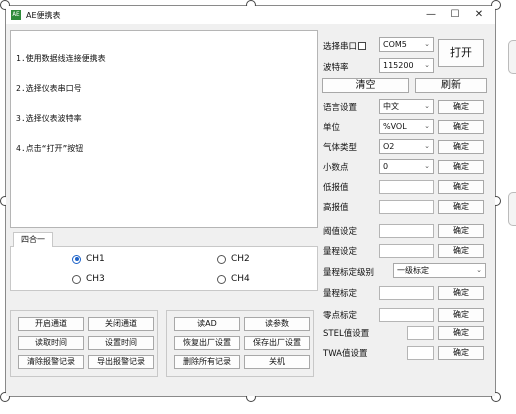 Image resolution: width=516 pixels, height=414 pixels. What do you see at coordinates (349, 273) in the screenshot?
I see `calib-level-label: 量程标定级别` at bounding box center [349, 273].